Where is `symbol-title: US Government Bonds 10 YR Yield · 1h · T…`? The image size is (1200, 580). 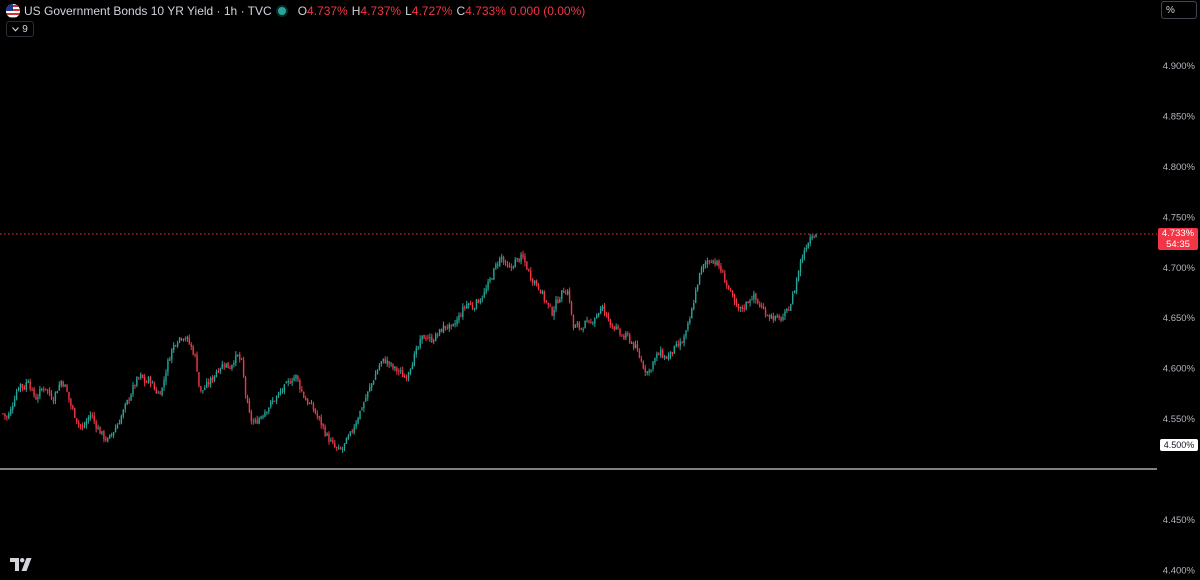
symbol-title: US Government Bonds 10 YR Yield · 1h · T… is located at coordinates (148, 11).